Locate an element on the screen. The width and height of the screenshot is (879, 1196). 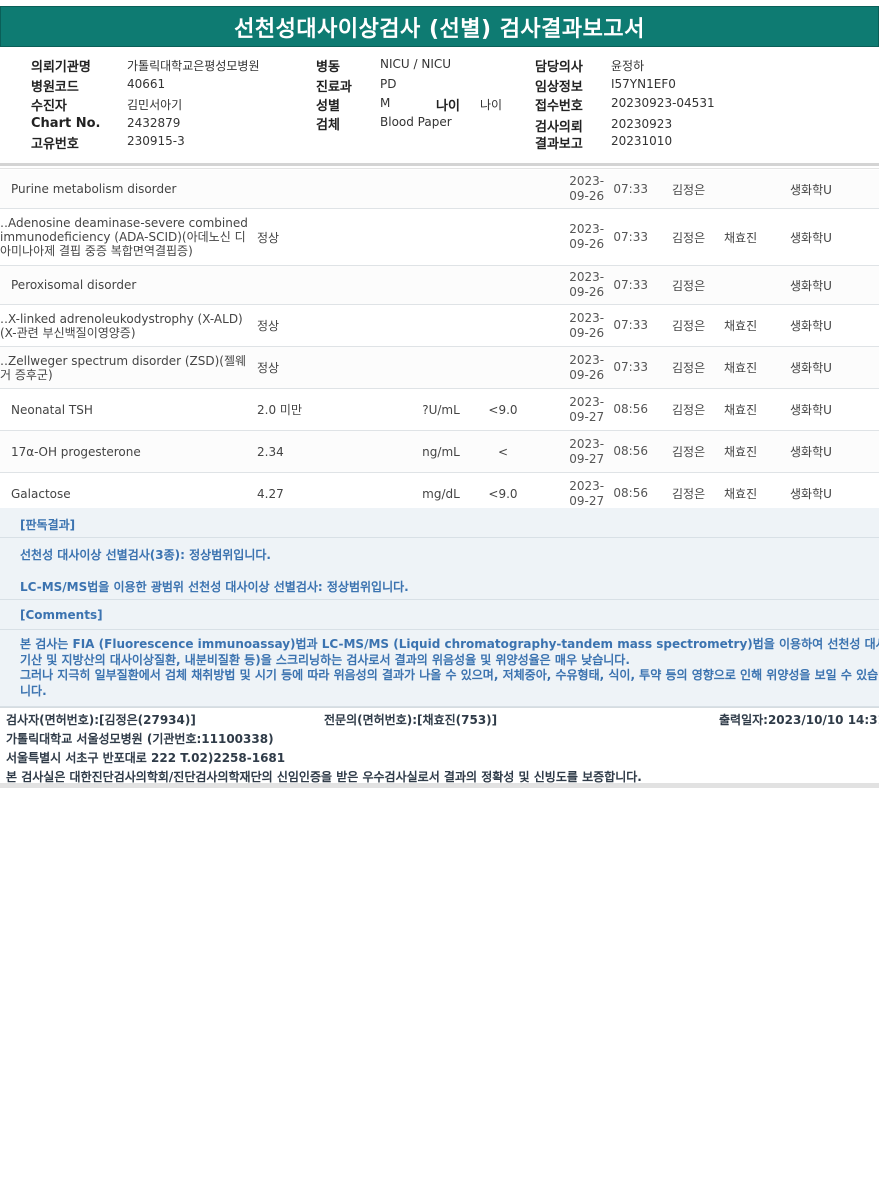
hospital-code-label: 병원코드 is located at coordinates (55, 87).